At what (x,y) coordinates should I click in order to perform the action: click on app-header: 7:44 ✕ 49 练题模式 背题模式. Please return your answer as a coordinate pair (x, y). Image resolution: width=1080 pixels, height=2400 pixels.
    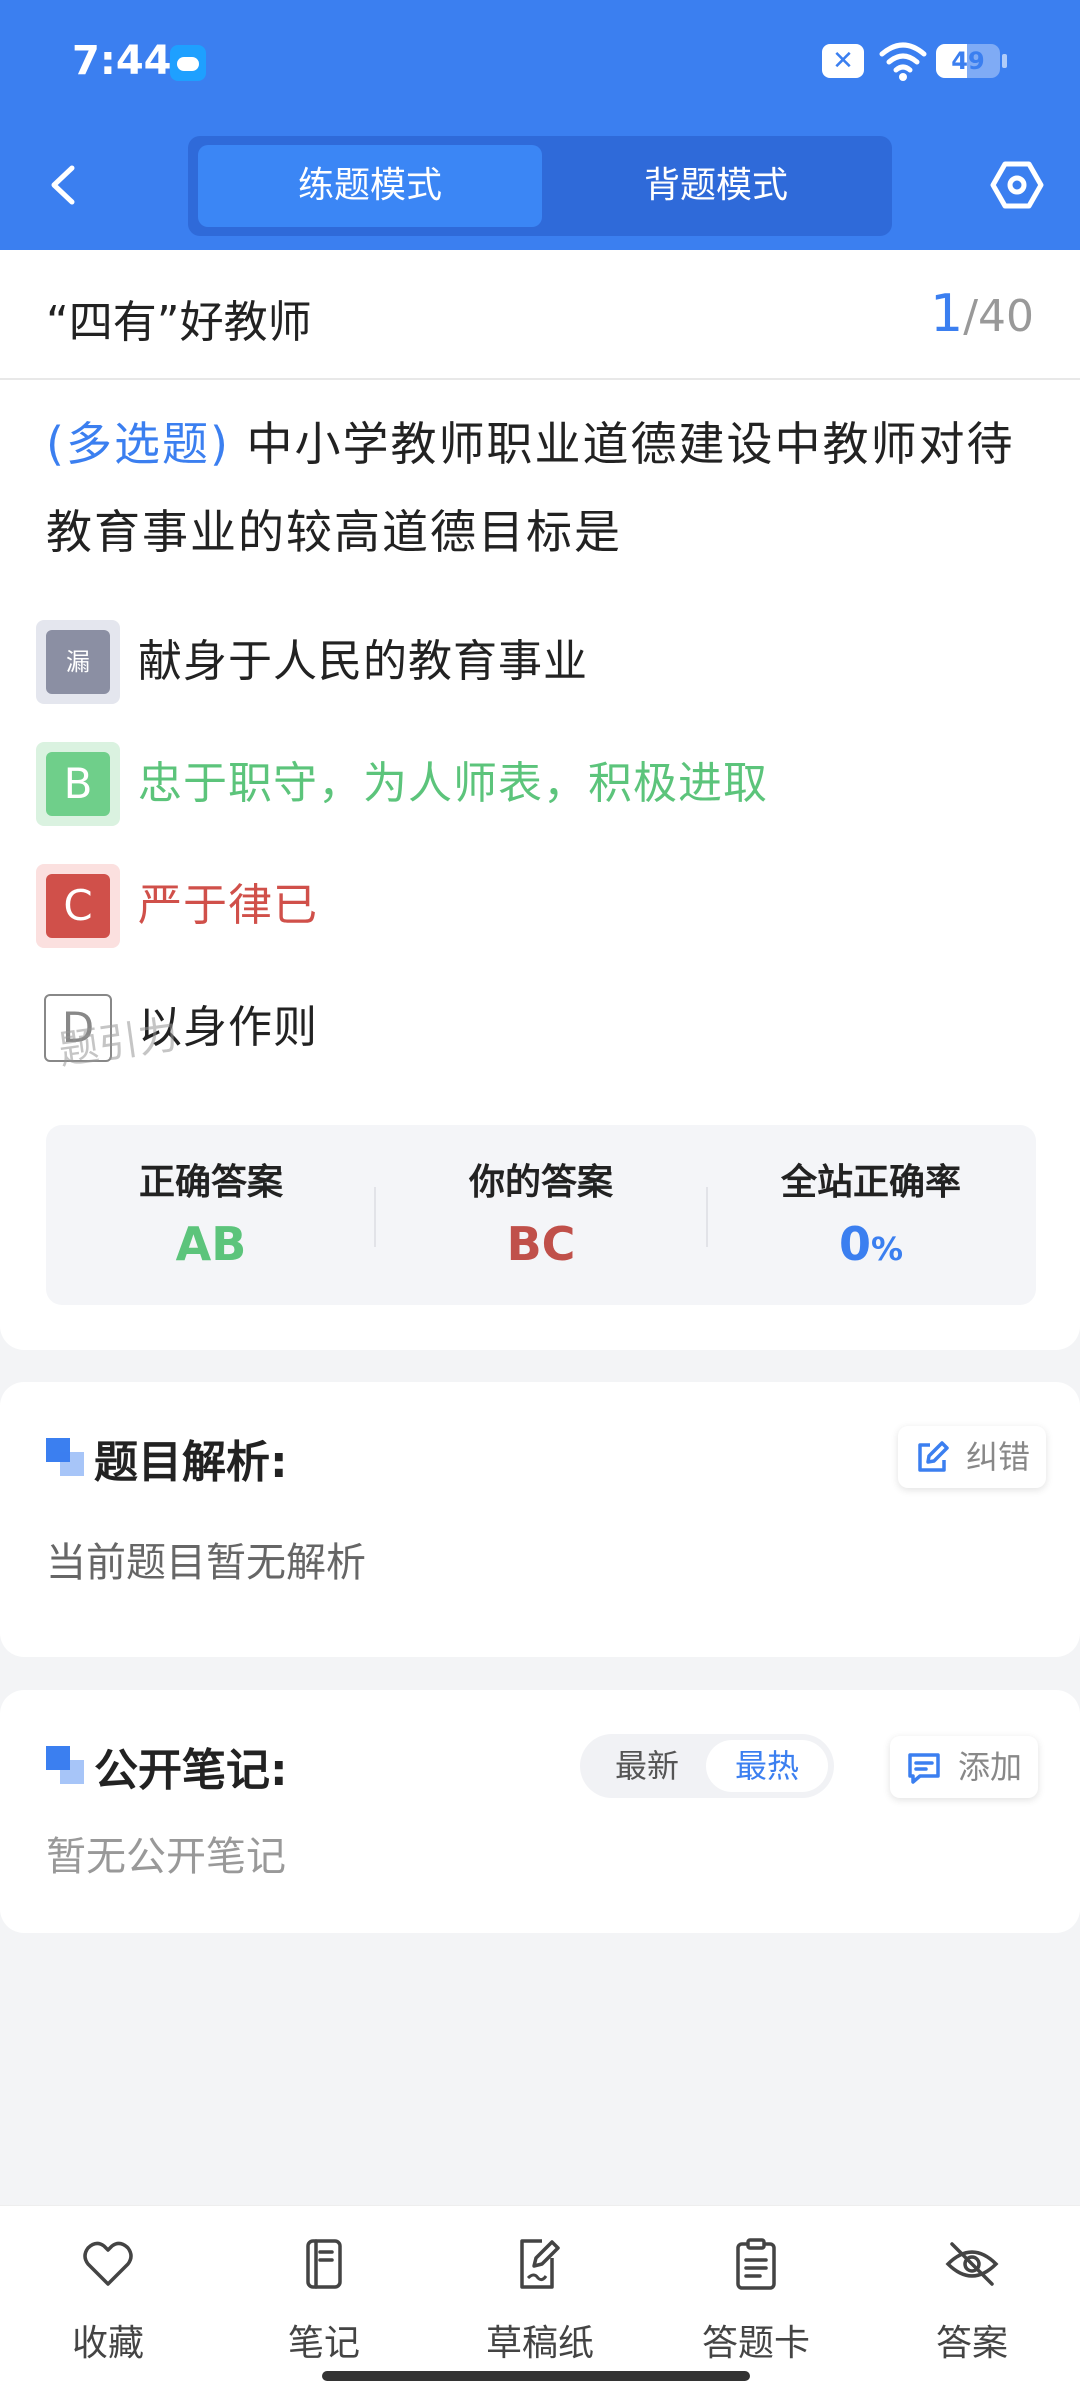
    Looking at the image, I should click on (540, 125).